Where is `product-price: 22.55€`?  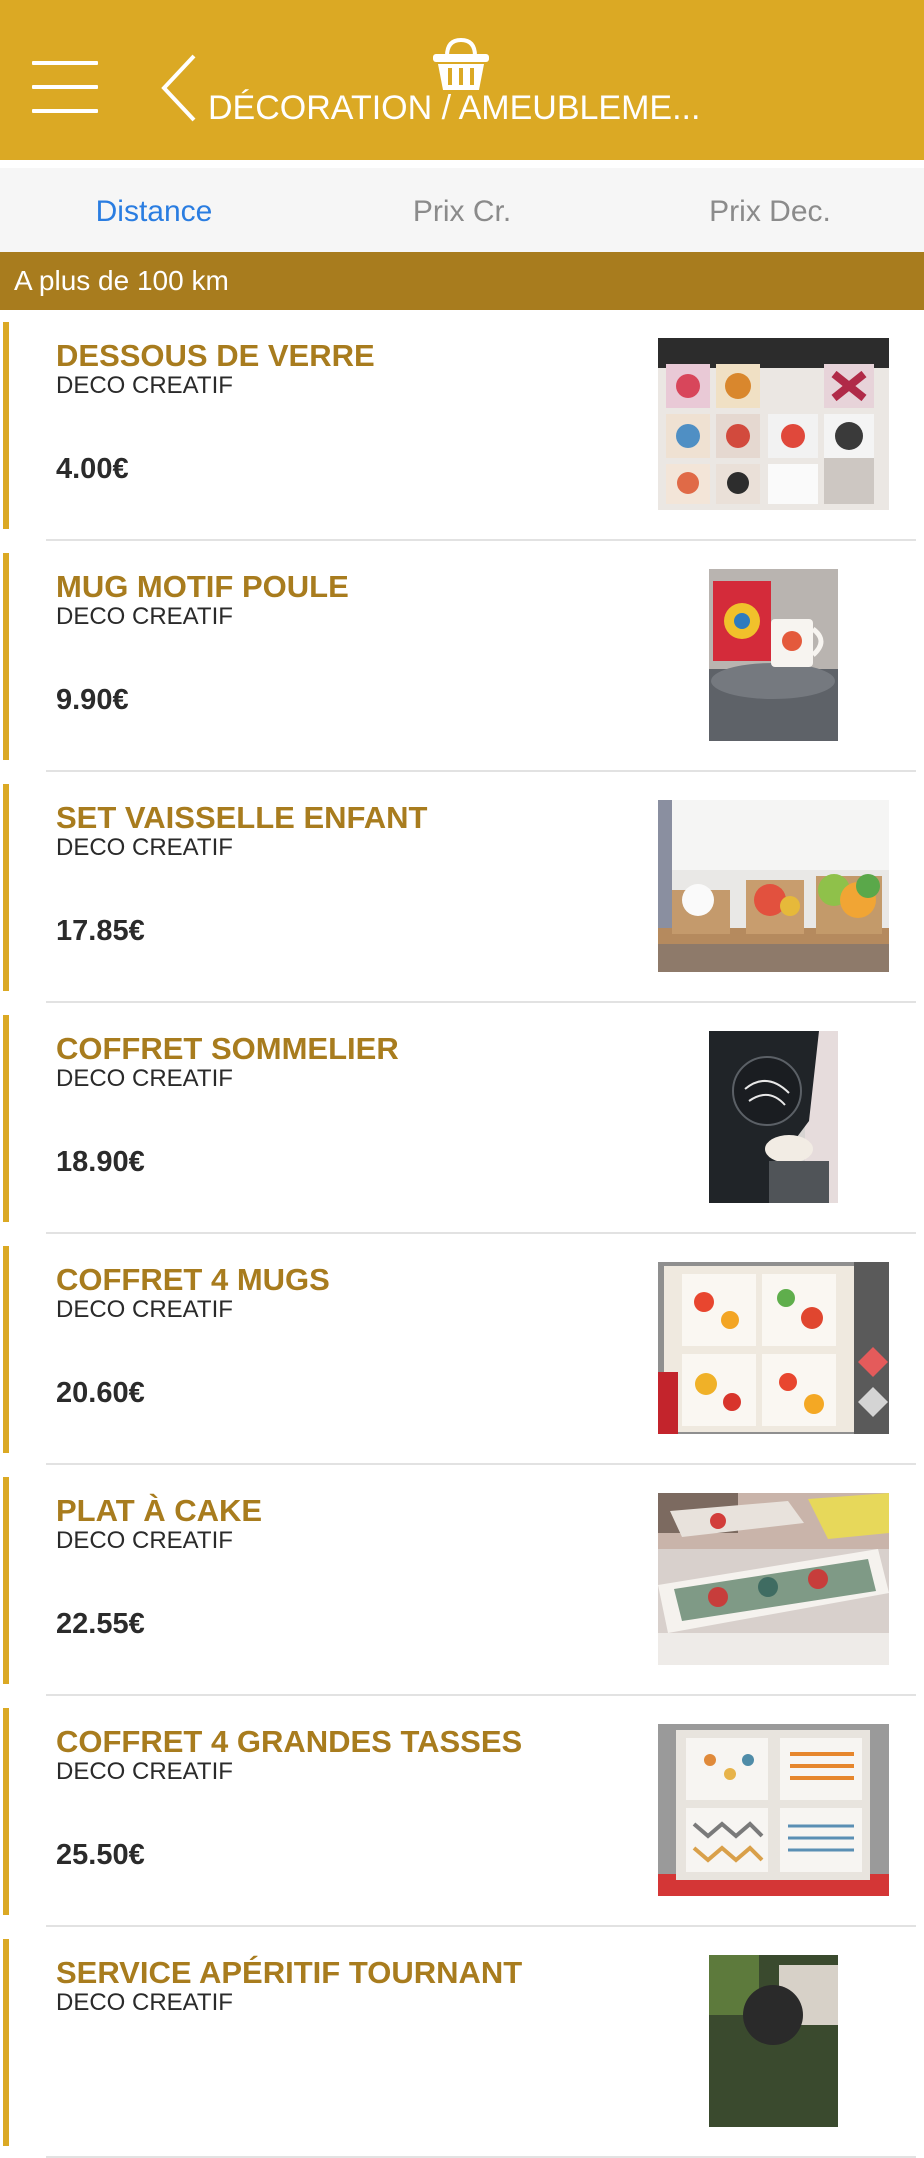 product-price: 22.55€ is located at coordinates (100, 1624).